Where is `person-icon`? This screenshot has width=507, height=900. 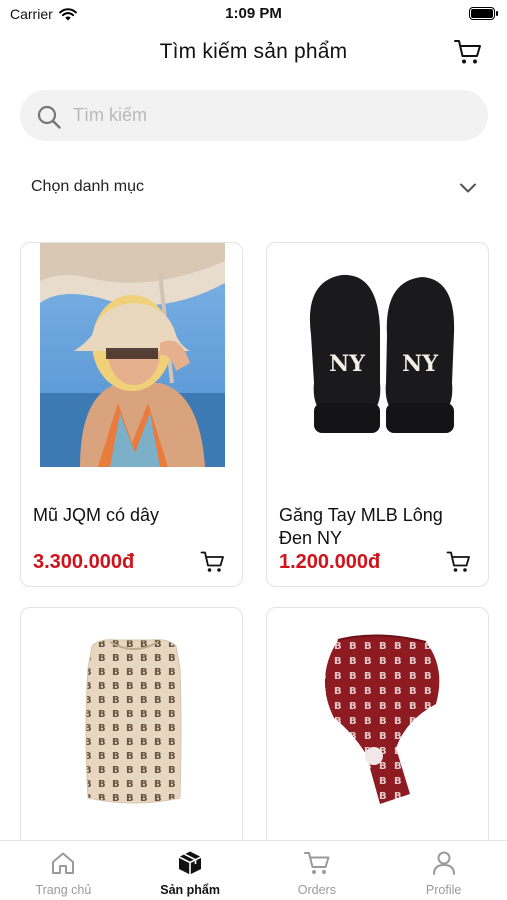 person-icon is located at coordinates (443, 863).